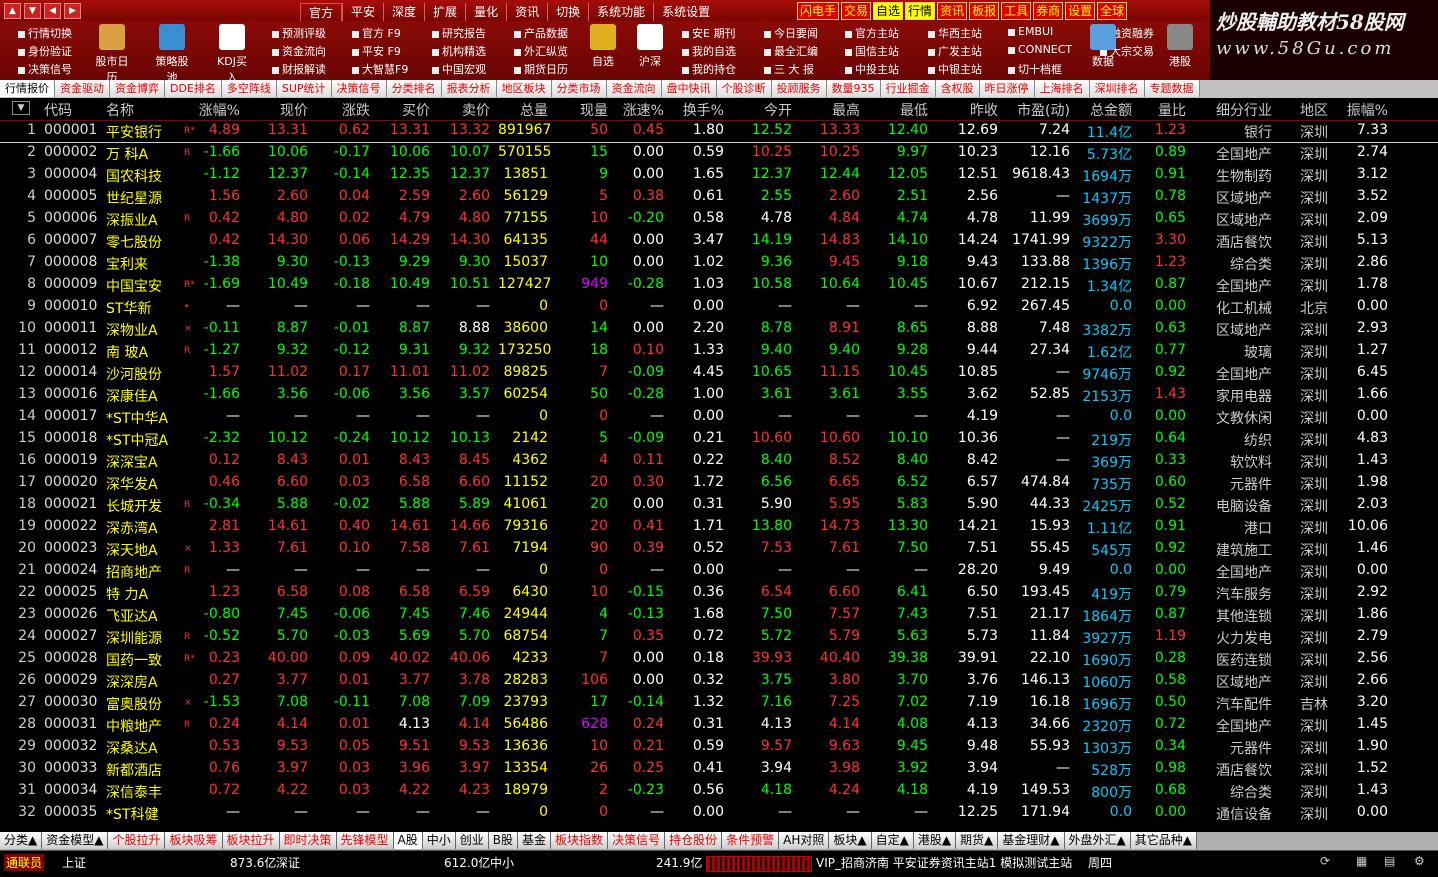 The image size is (1438, 877). I want to click on cell-code: 000004, so click(70, 174).